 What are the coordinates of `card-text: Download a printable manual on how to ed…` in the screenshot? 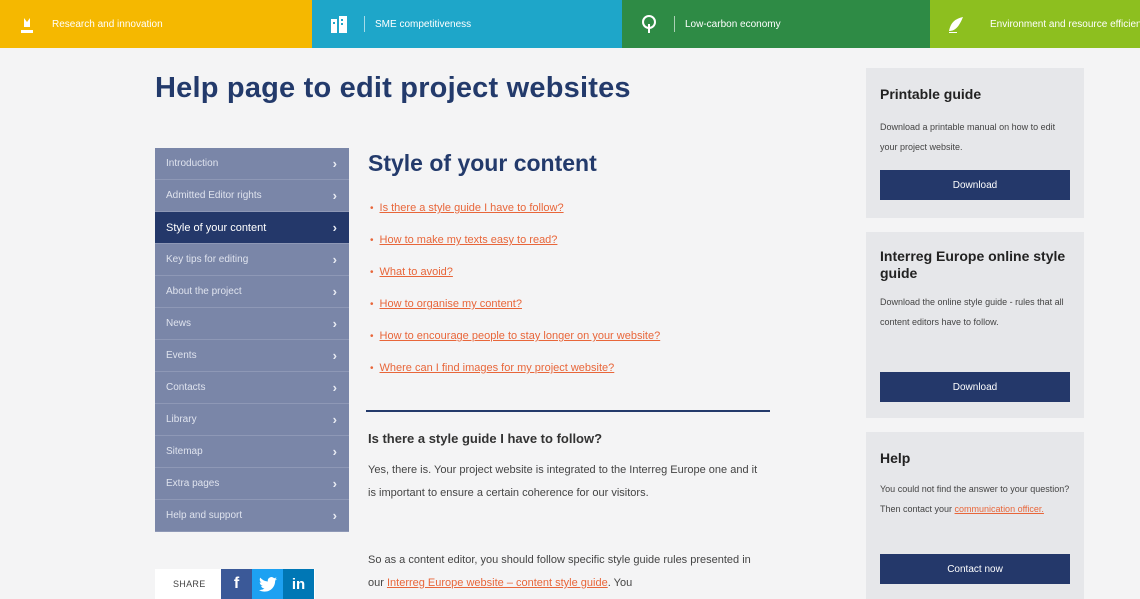 It's located at (968, 137).